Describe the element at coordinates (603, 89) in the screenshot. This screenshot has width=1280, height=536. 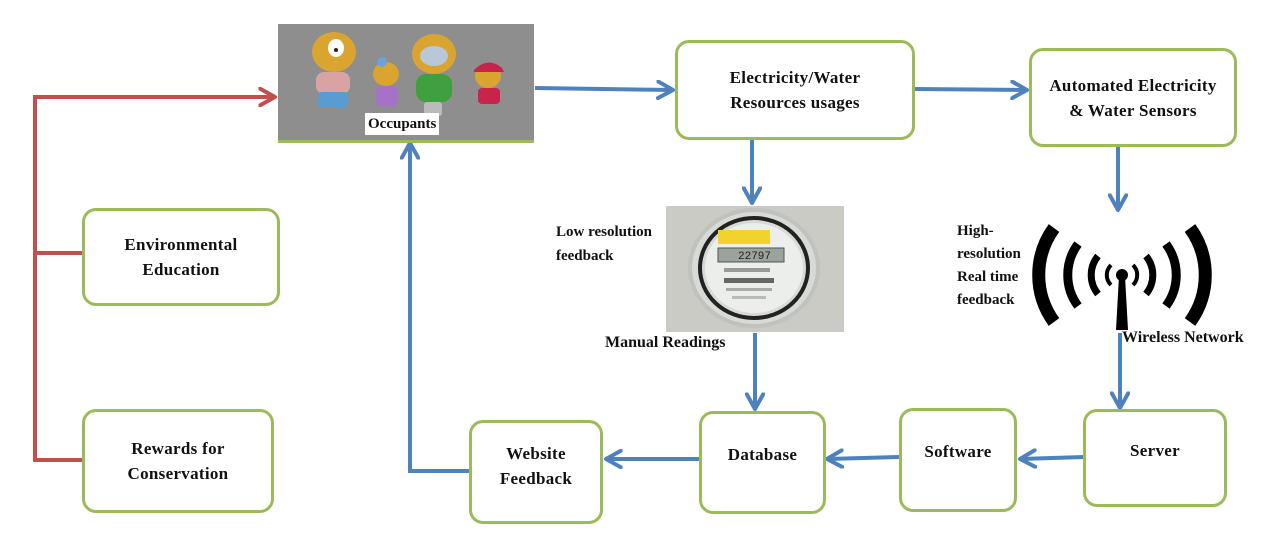
I see `arrow-occupants-to-usage` at that location.